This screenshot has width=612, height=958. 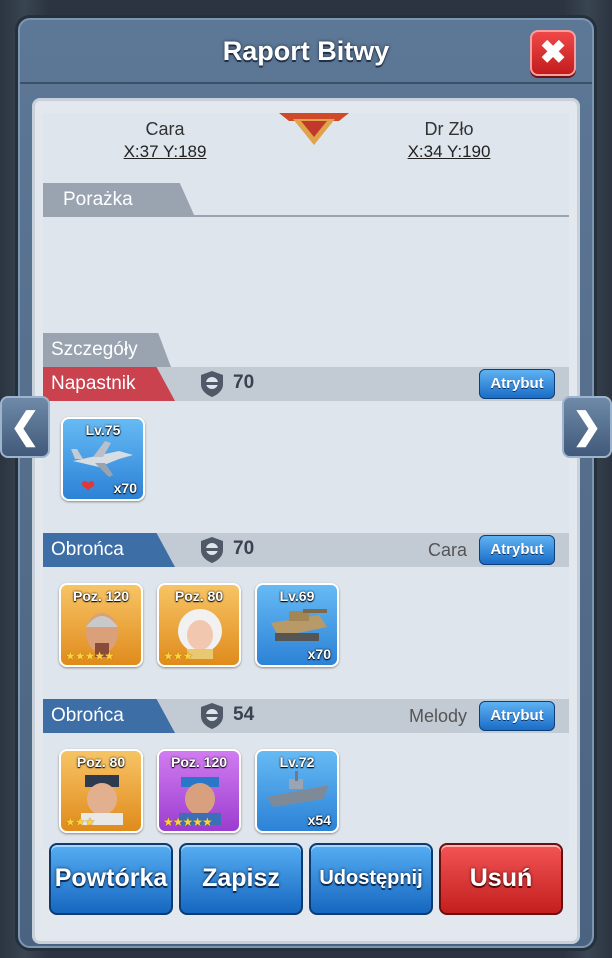 I want to click on divider, so click(x=306, y=216).